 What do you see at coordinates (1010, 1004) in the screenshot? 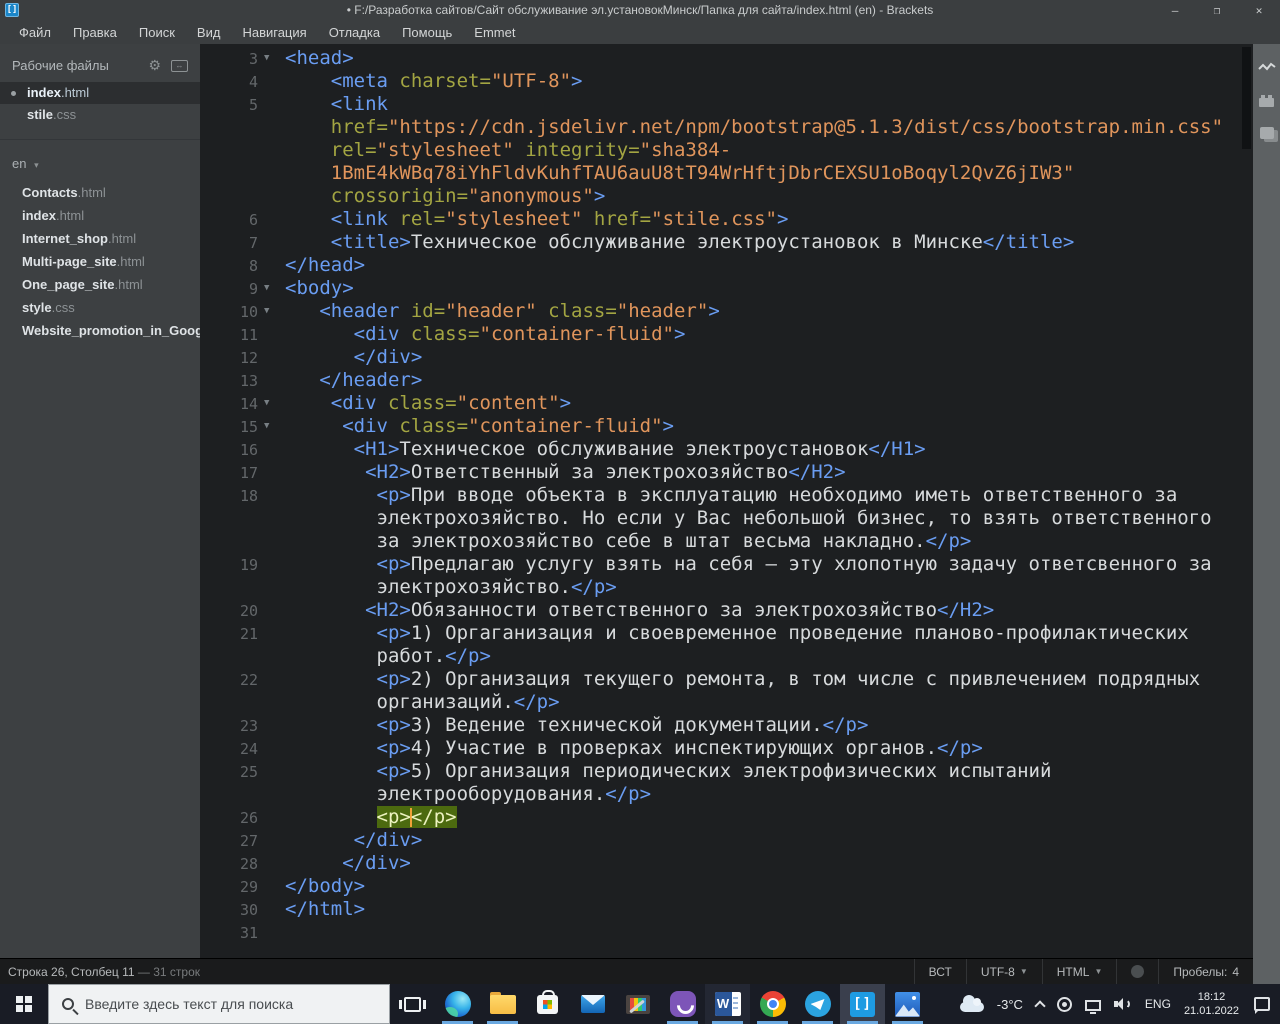
I see `weather-temperature: -3°C` at bounding box center [1010, 1004].